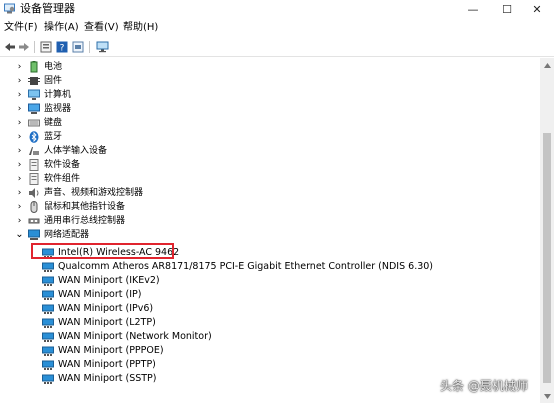 The height and width of the screenshot is (403, 554). What do you see at coordinates (270, 295) in the screenshot?
I see `network-adapter-item: WAN Miniport (IP)` at bounding box center [270, 295].